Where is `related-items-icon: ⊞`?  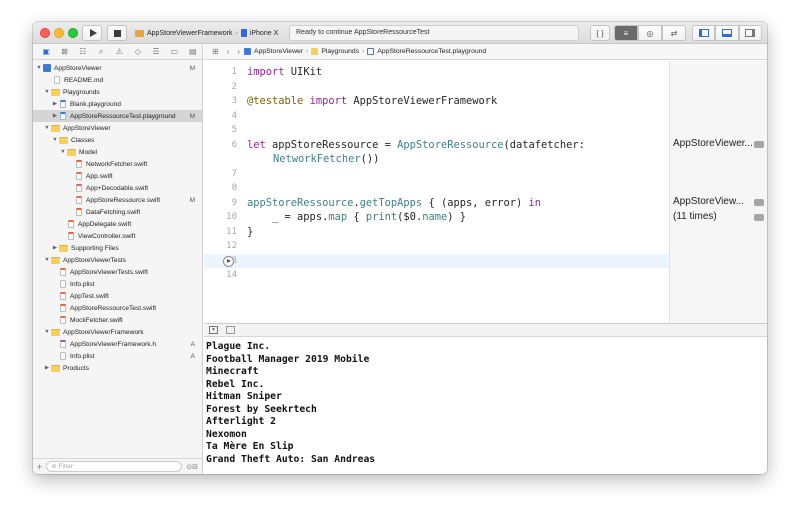
related-items-icon: ⊞ is located at coordinates (215, 51).